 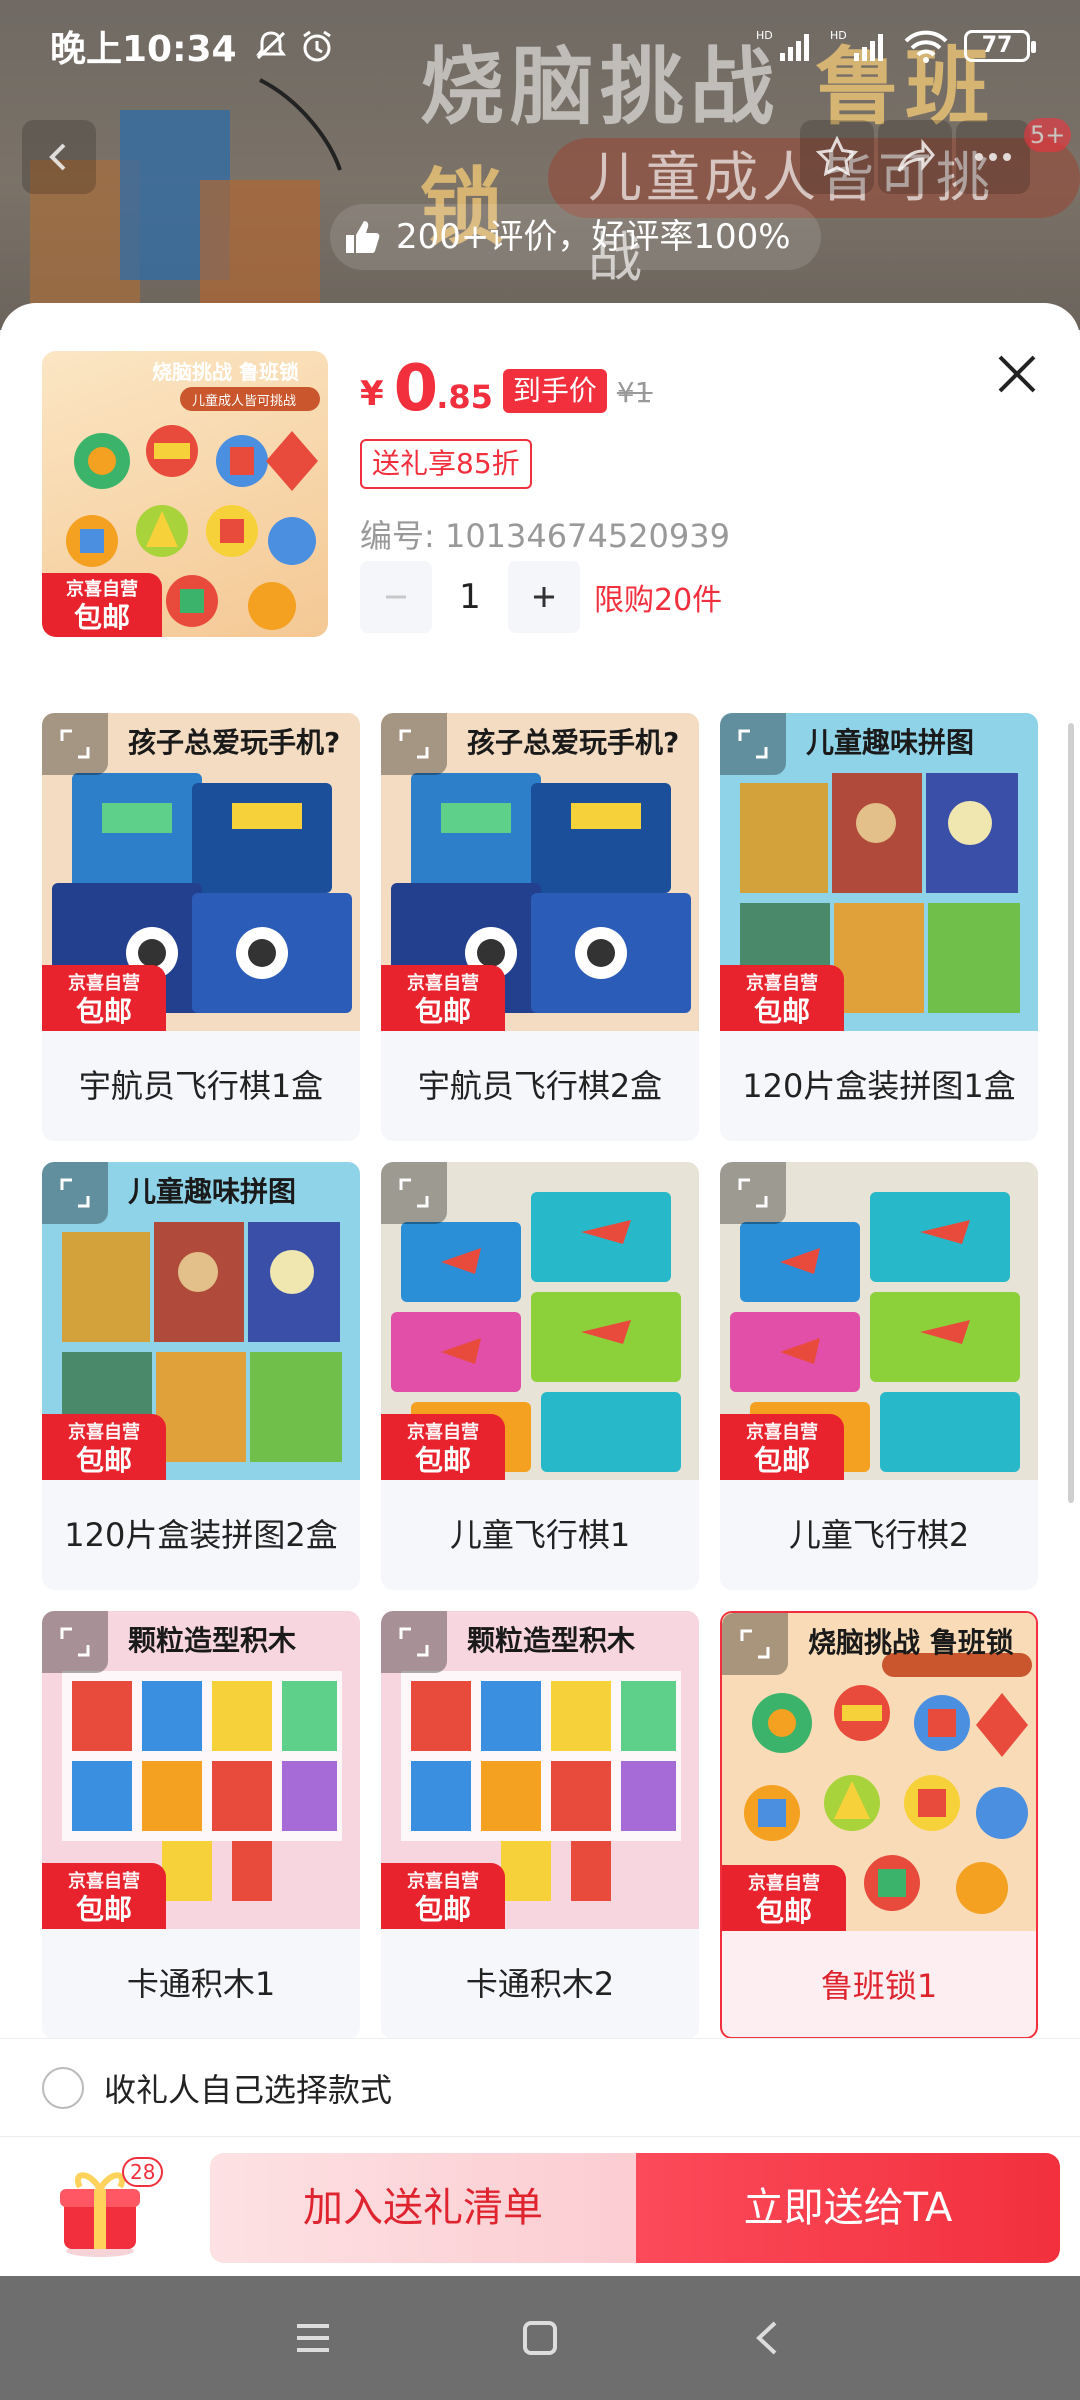 What do you see at coordinates (540, 46) in the screenshot?
I see `status-bar: 晚上10:34 HD HD 77` at bounding box center [540, 46].